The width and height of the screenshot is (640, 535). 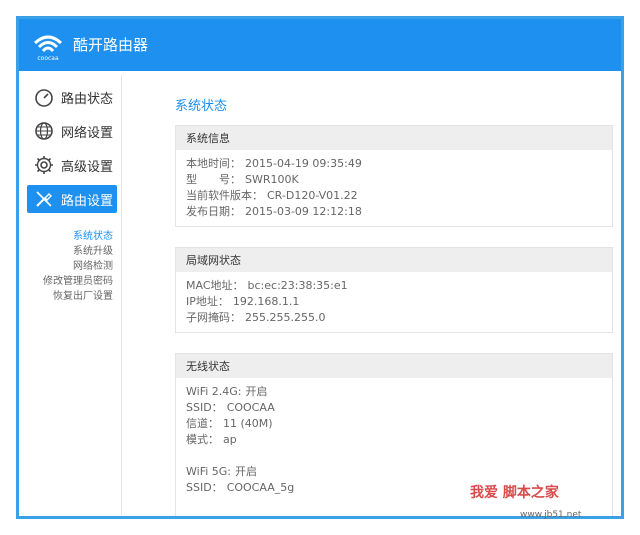 What do you see at coordinates (44, 131) in the screenshot?
I see `globe-icon` at bounding box center [44, 131].